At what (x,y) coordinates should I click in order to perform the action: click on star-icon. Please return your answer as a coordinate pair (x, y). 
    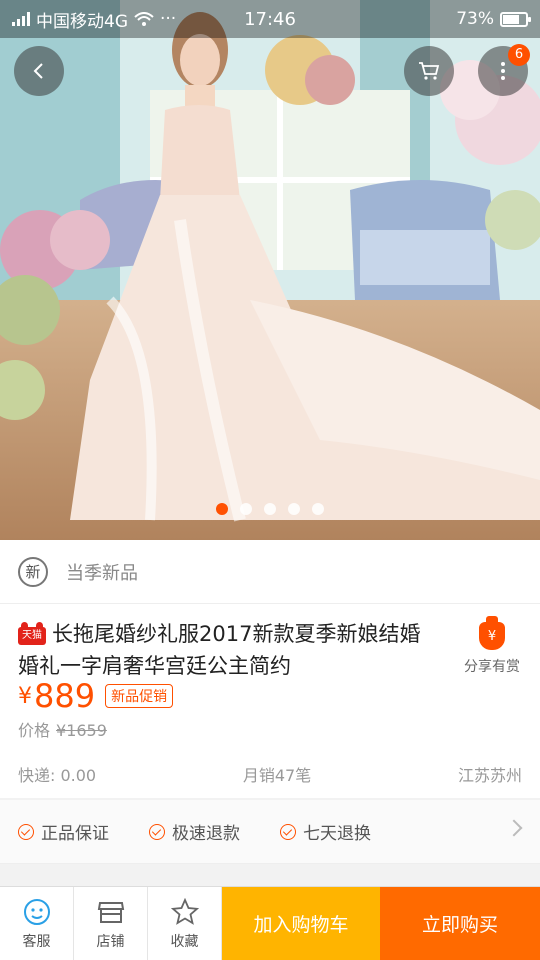
    Looking at the image, I should click on (184, 911).